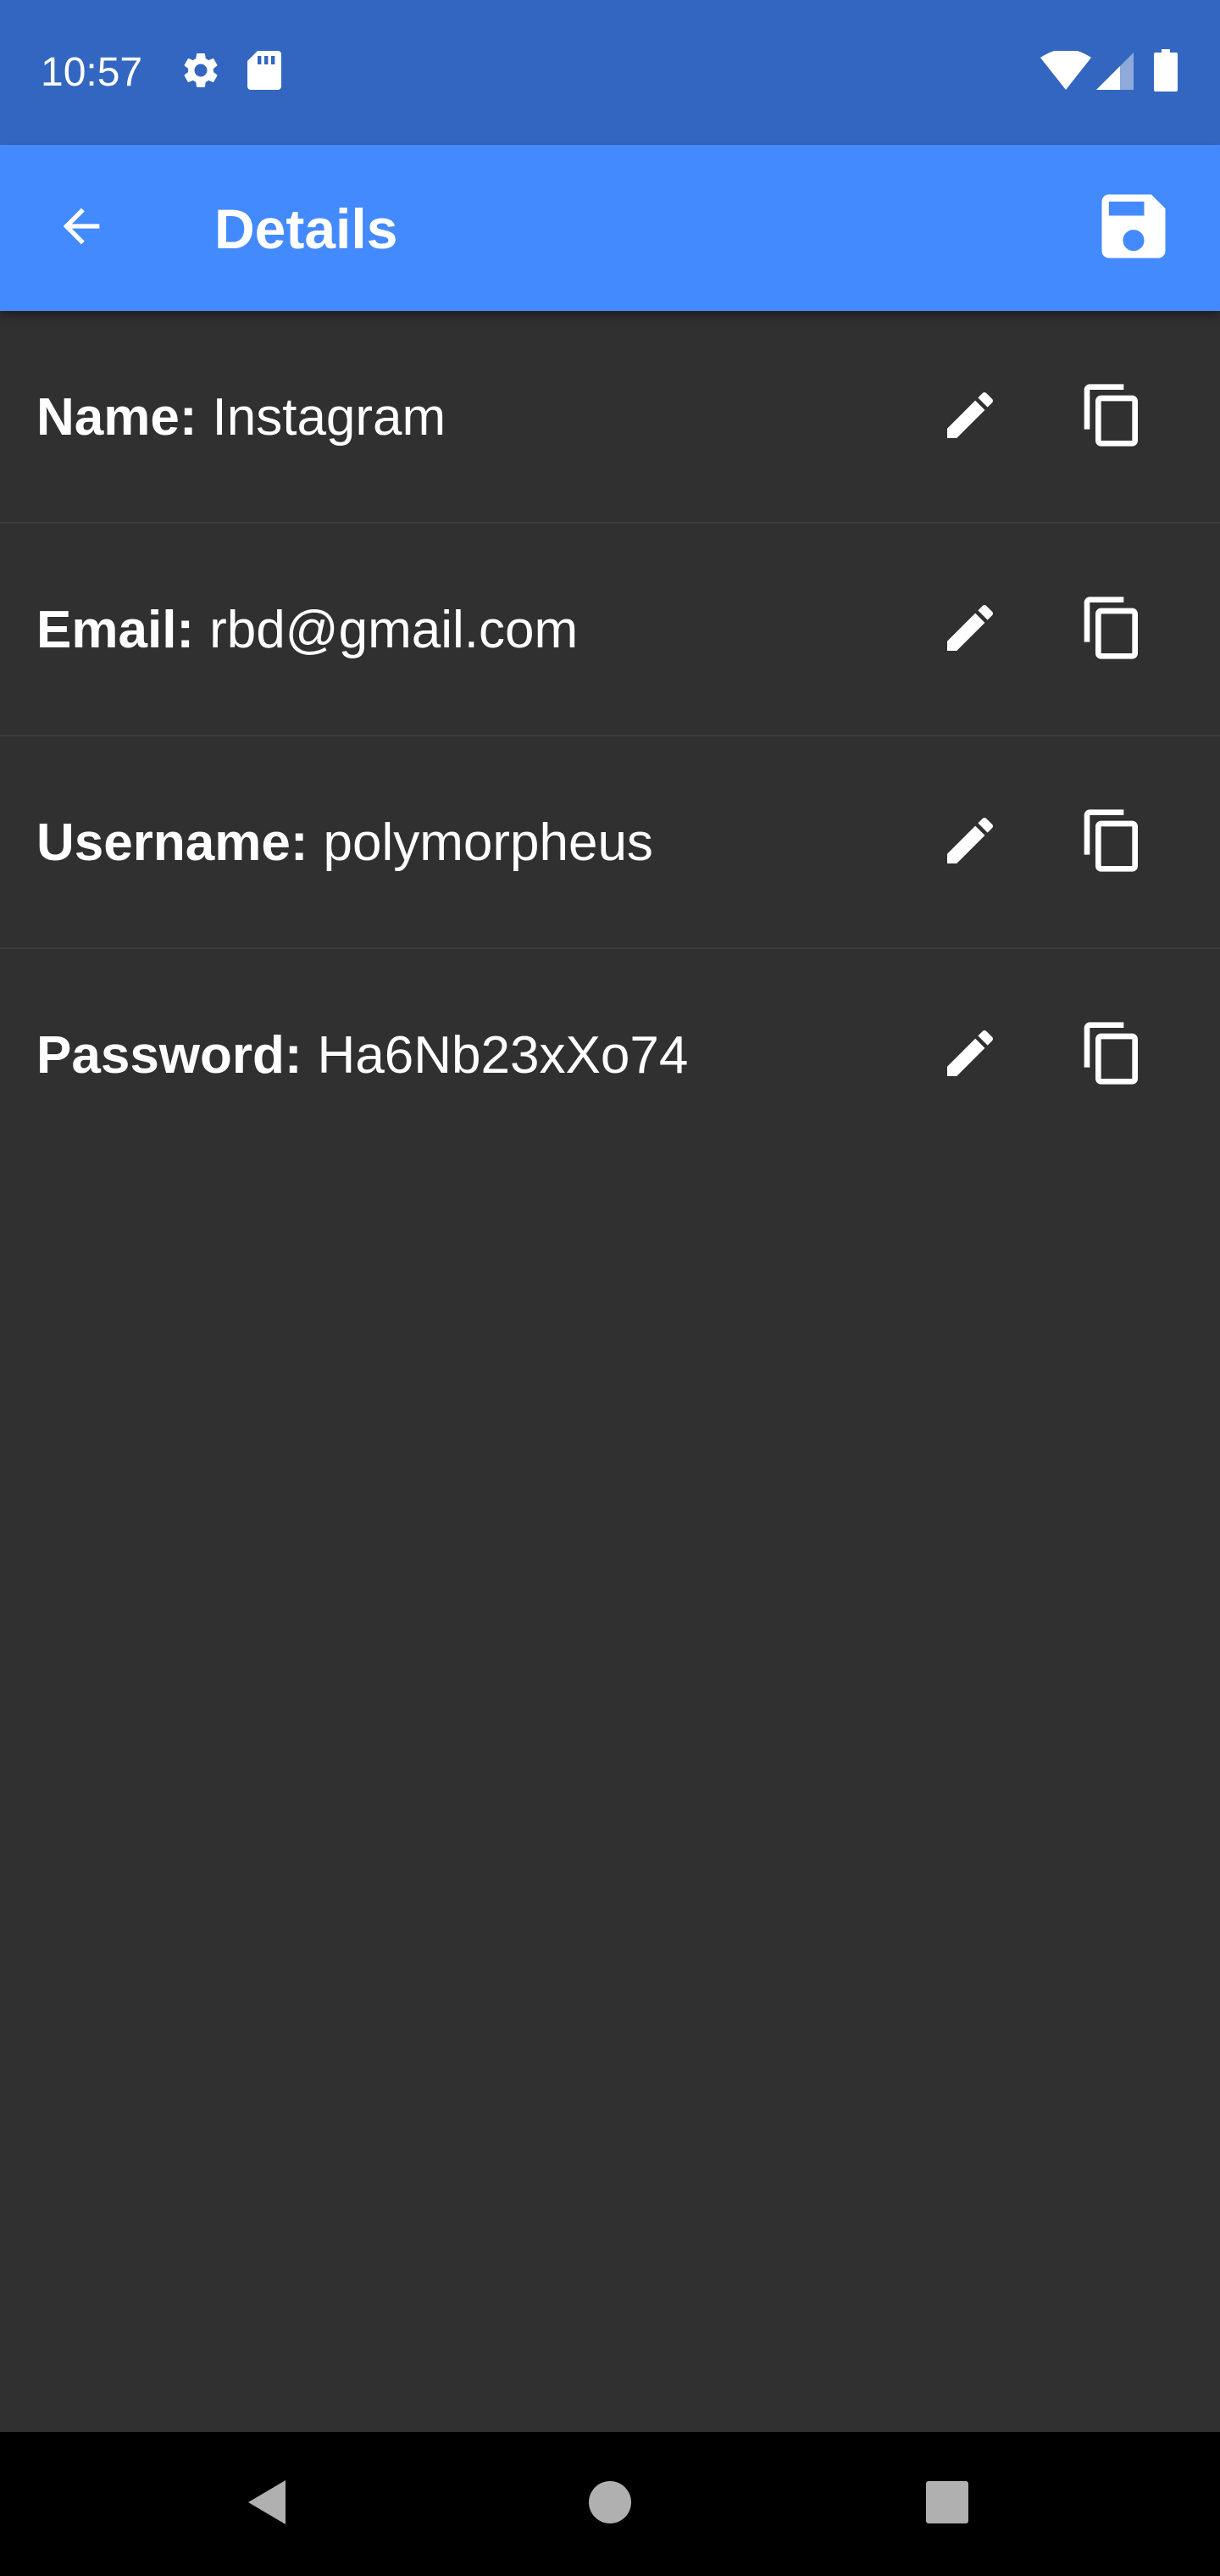  I want to click on copy-username-button, so click(1112, 842).